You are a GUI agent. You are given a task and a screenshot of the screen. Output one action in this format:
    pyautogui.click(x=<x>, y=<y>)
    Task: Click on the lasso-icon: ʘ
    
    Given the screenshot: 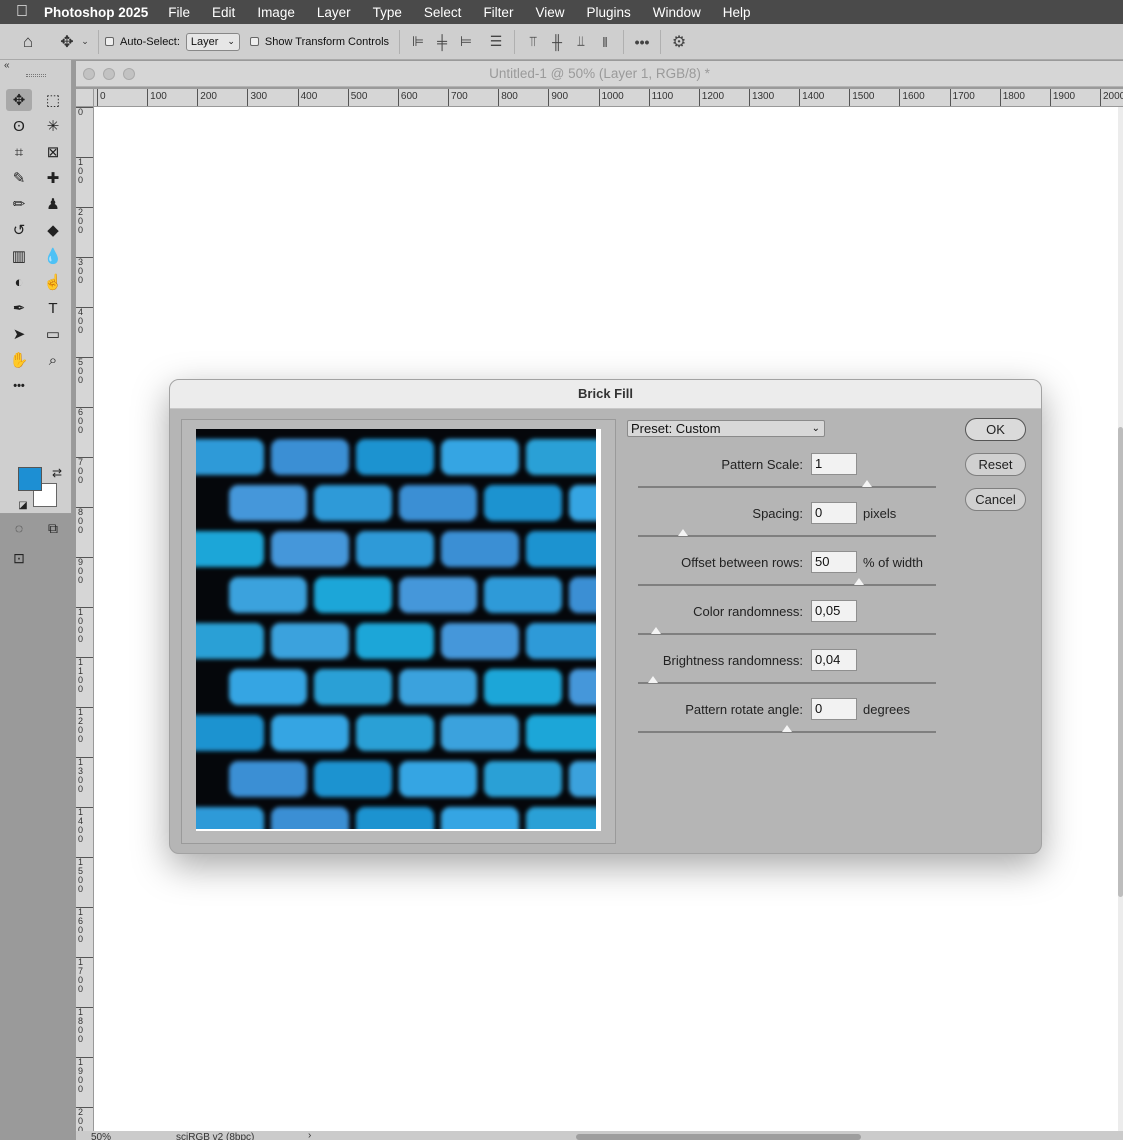 What is the action you would take?
    pyautogui.click(x=19, y=126)
    